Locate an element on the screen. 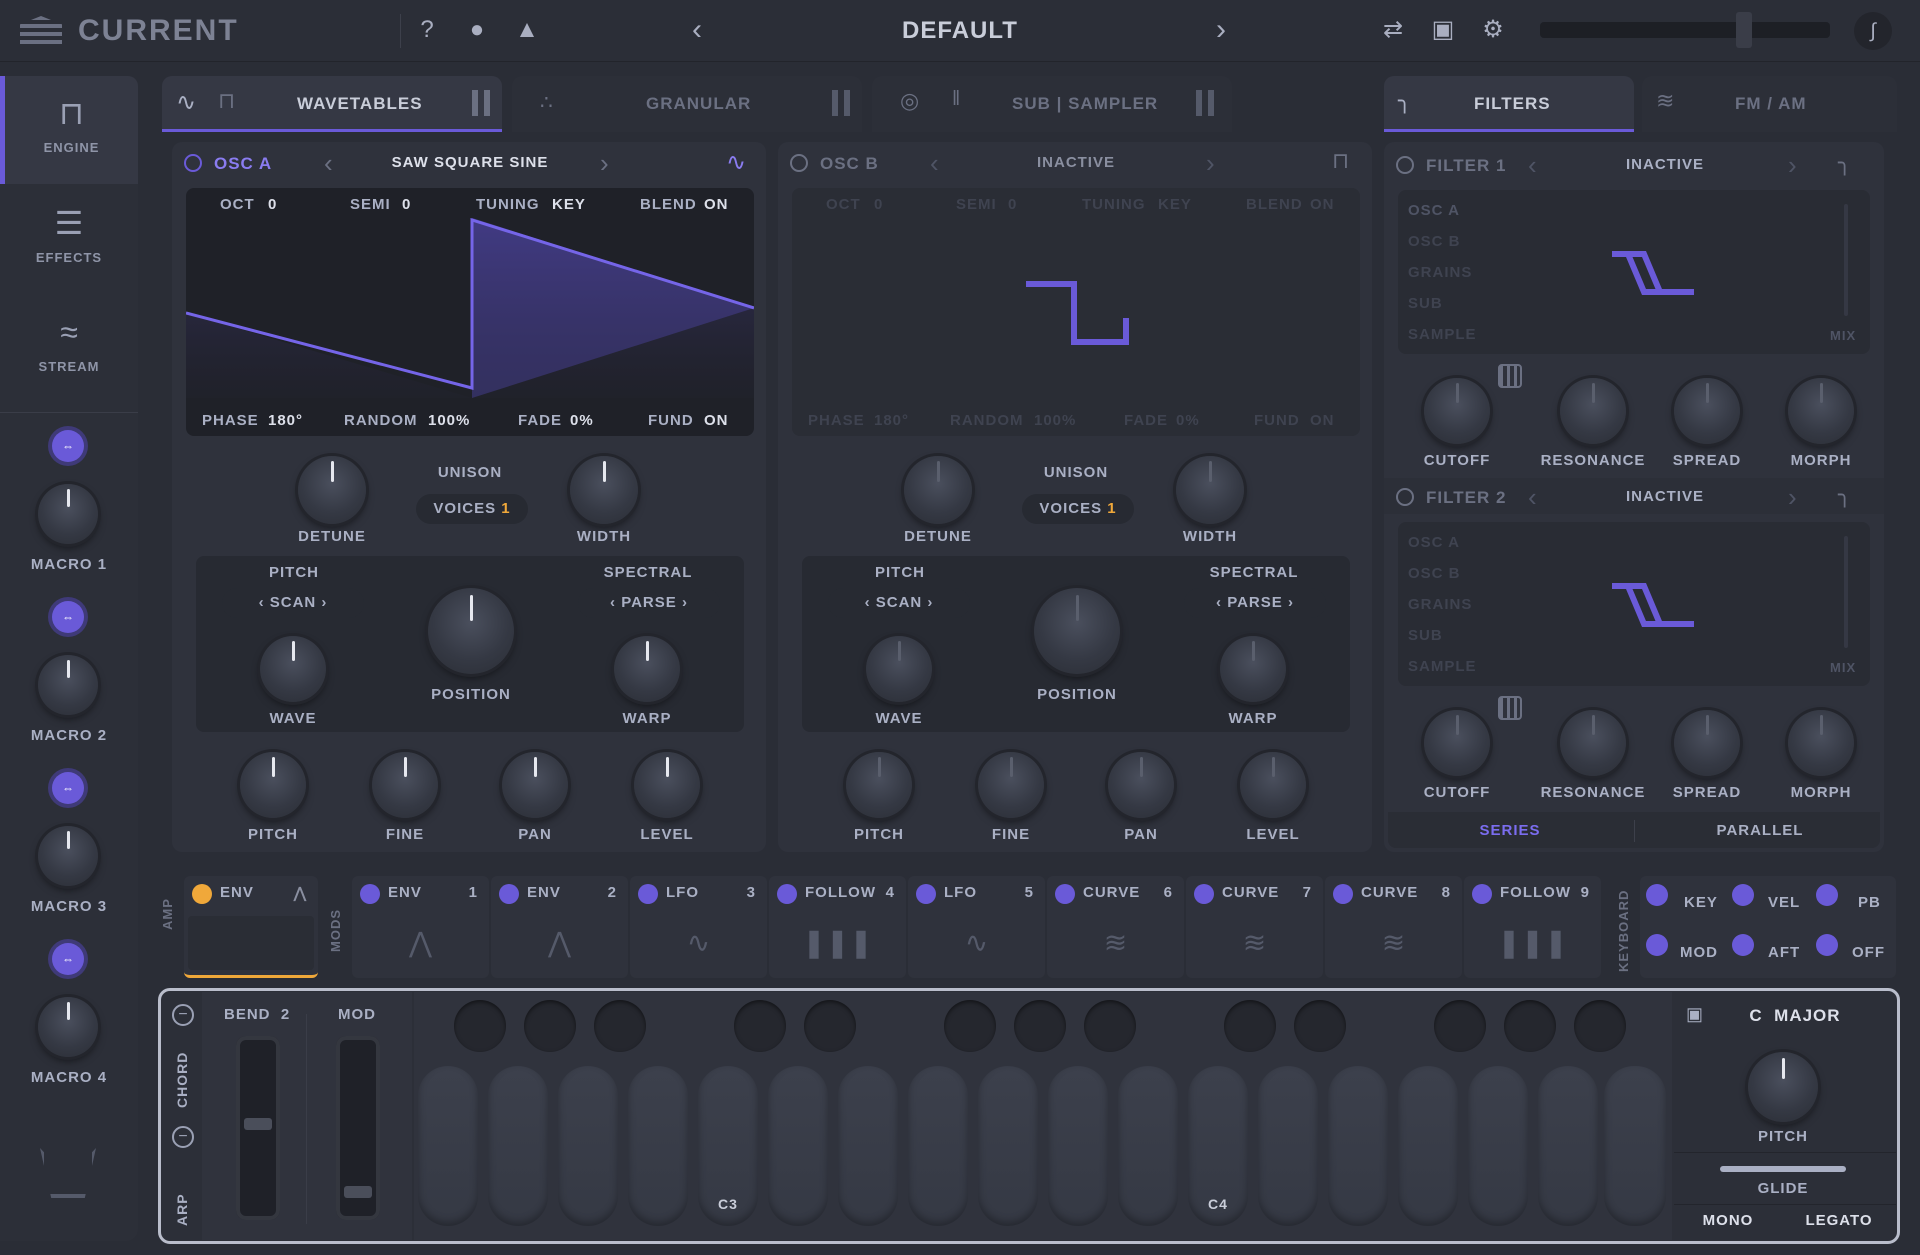  glide-slider is located at coordinates (1783, 1169).